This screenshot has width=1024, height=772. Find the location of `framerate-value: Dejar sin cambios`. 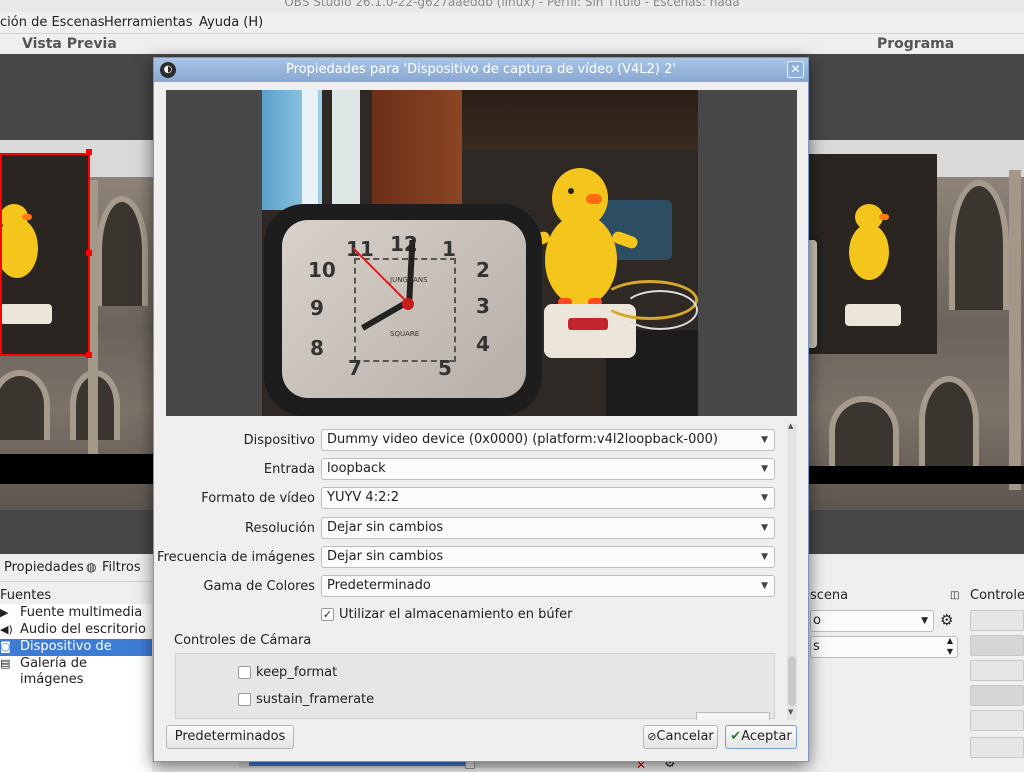

framerate-value: Dejar sin cambios is located at coordinates (385, 556).